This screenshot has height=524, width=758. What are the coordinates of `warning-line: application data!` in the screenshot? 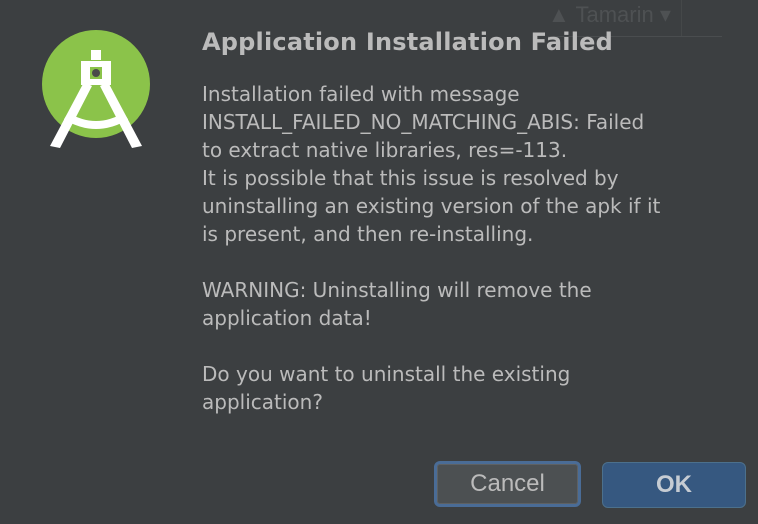 It's located at (287, 318).